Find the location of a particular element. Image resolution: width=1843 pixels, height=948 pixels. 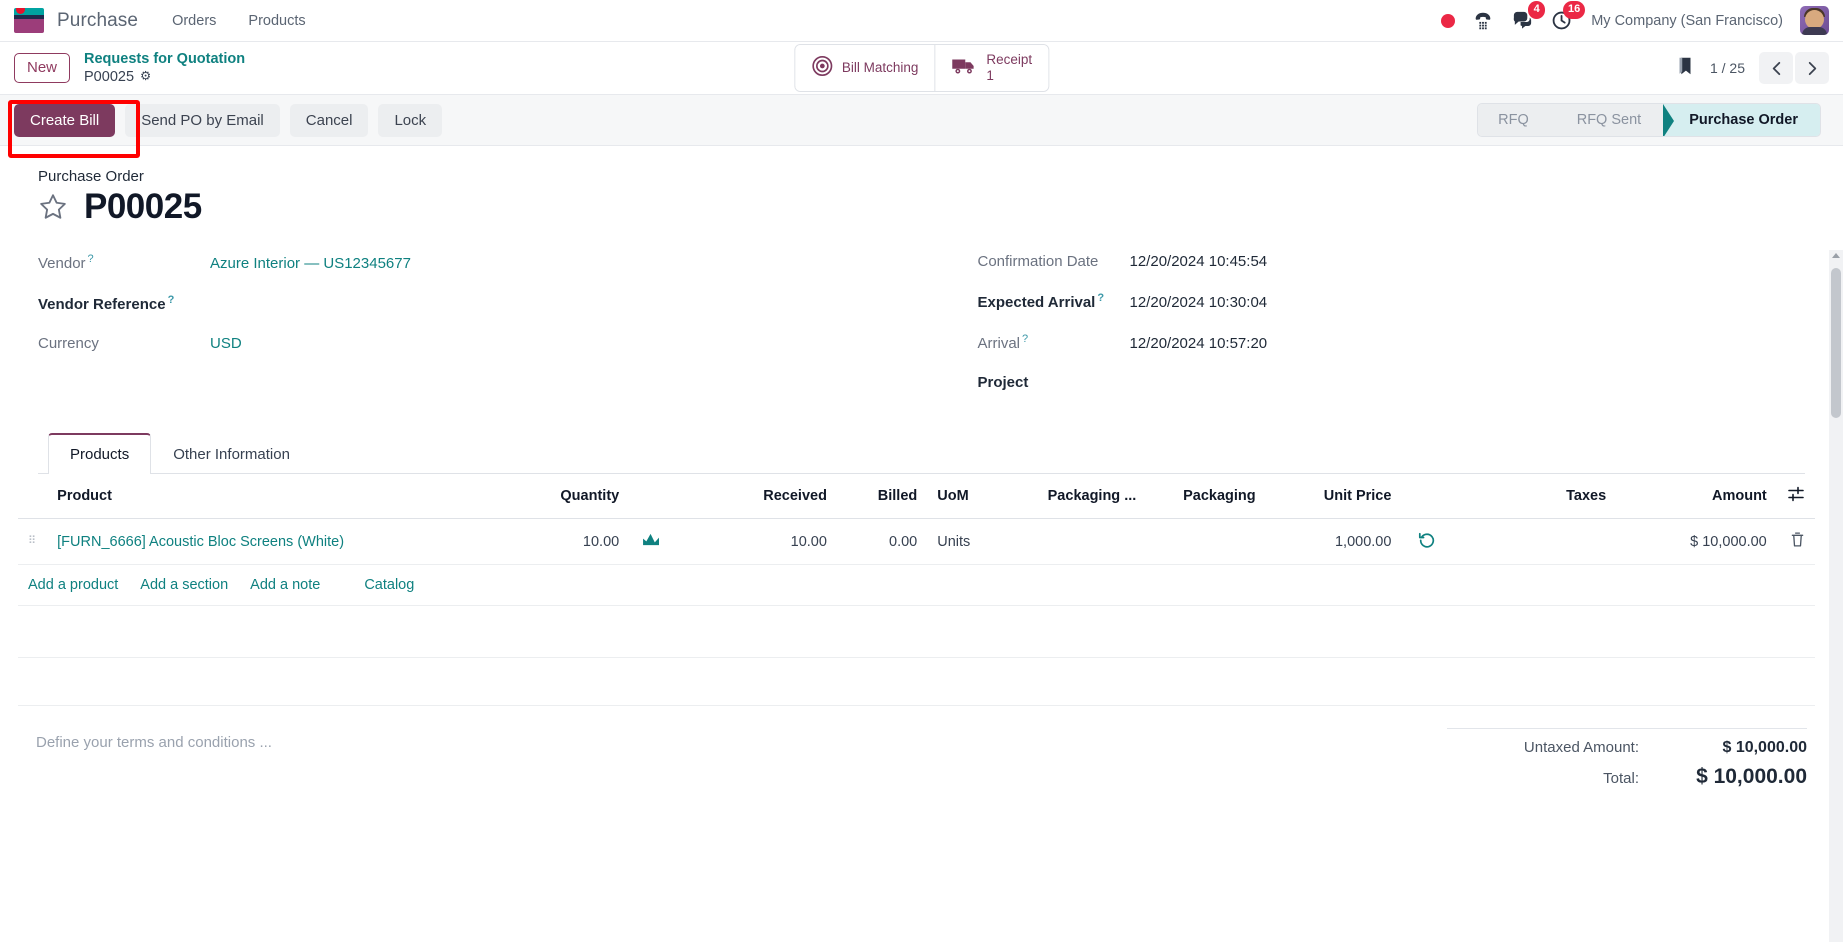

status-purchase-order-label: Purchase Order is located at coordinates (1743, 120).